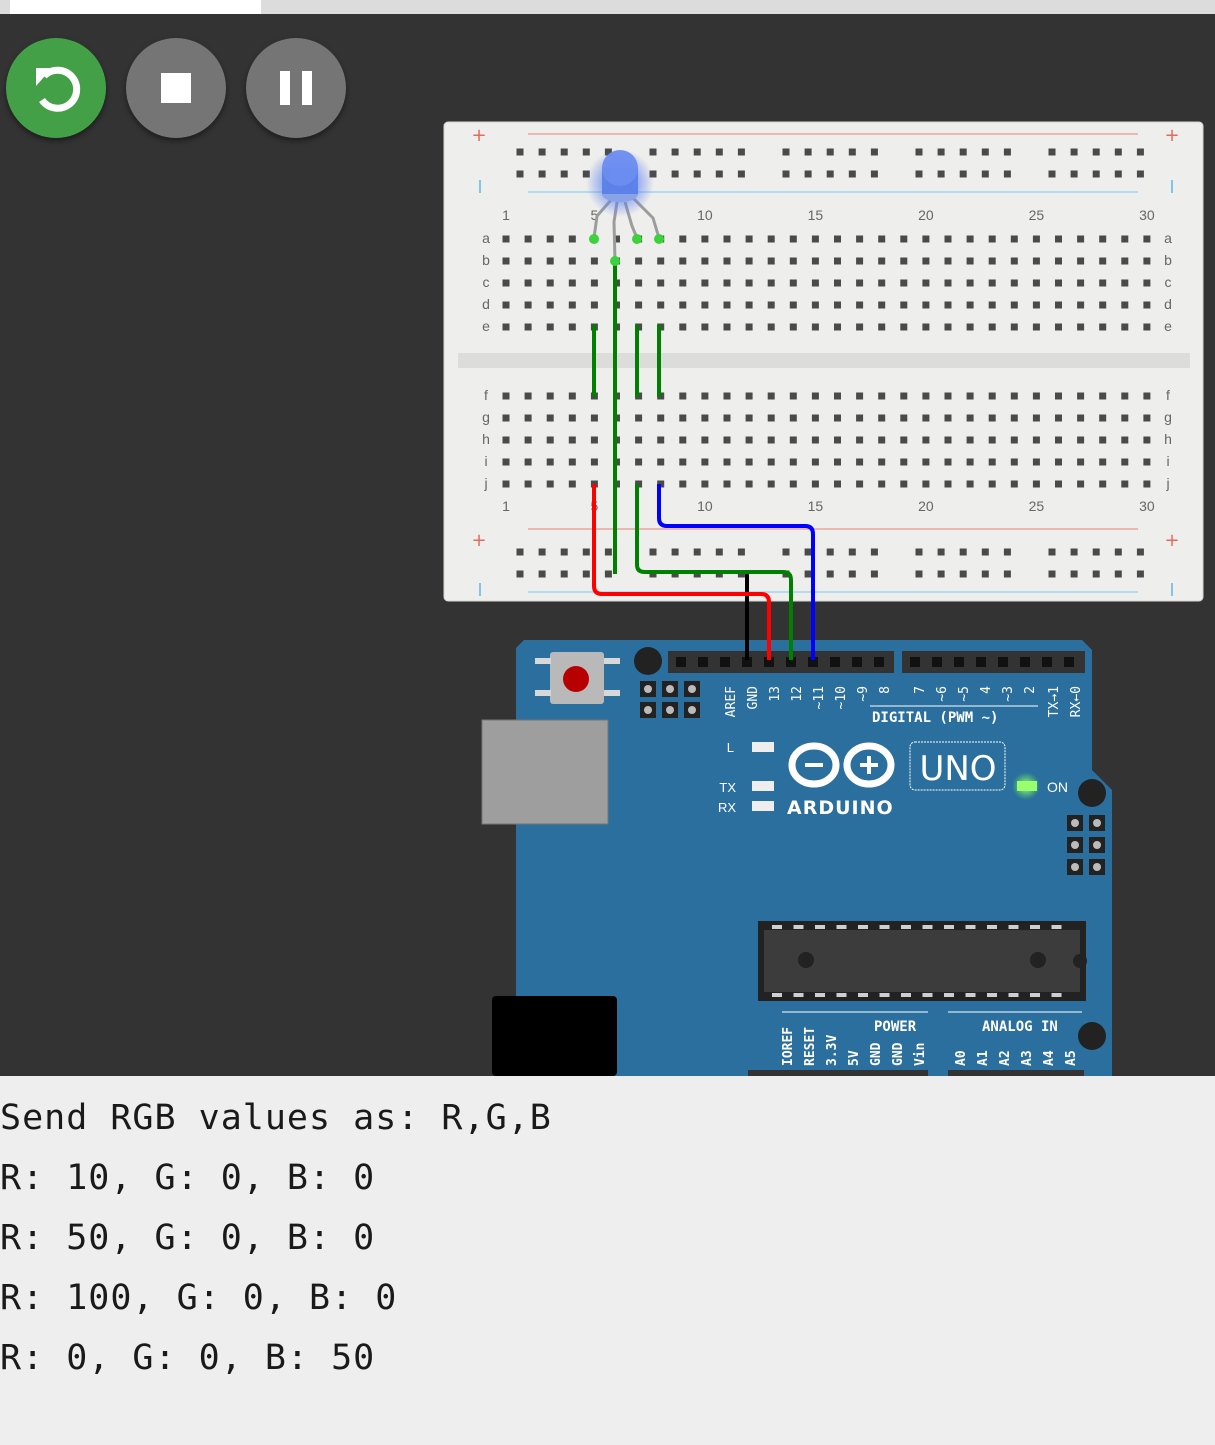 The width and height of the screenshot is (1215, 1445). What do you see at coordinates (926, 506) in the screenshot?
I see `column-number: 20` at bounding box center [926, 506].